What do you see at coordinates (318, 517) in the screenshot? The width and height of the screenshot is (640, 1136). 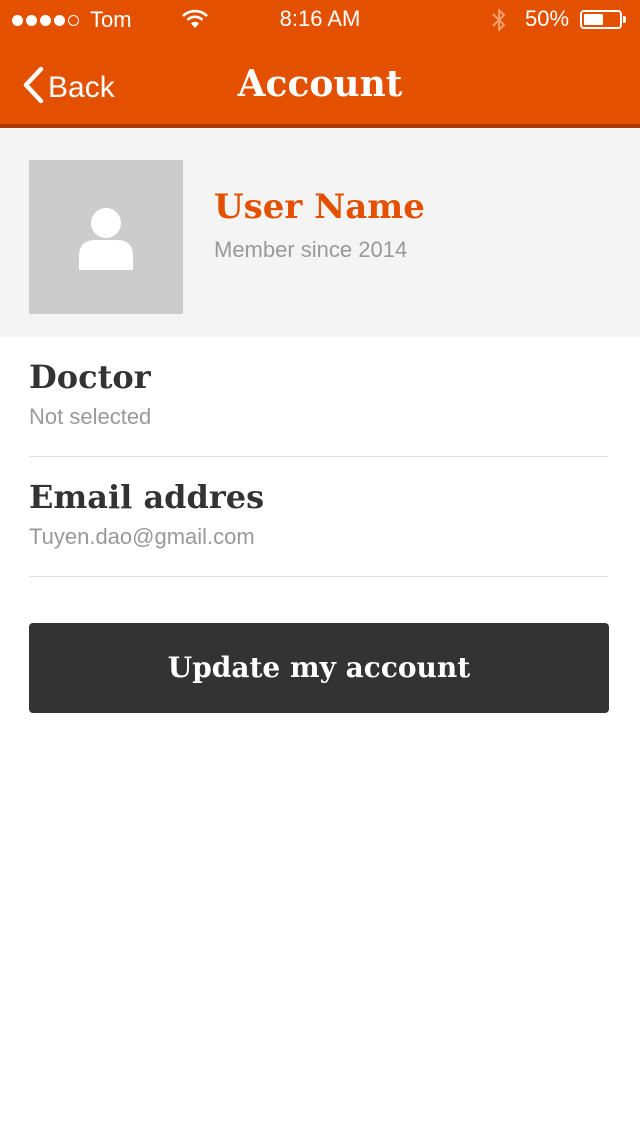 I see `email-field: Email addres Tuyen.dao@gmail.com` at bounding box center [318, 517].